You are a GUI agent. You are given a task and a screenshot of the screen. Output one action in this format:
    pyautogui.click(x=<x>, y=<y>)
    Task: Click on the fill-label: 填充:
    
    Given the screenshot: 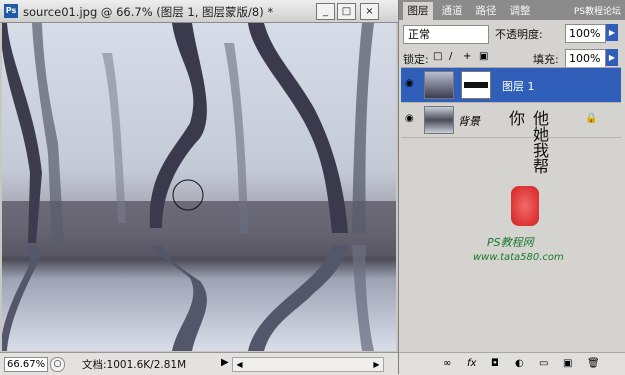 What is the action you would take?
    pyautogui.click(x=546, y=59)
    